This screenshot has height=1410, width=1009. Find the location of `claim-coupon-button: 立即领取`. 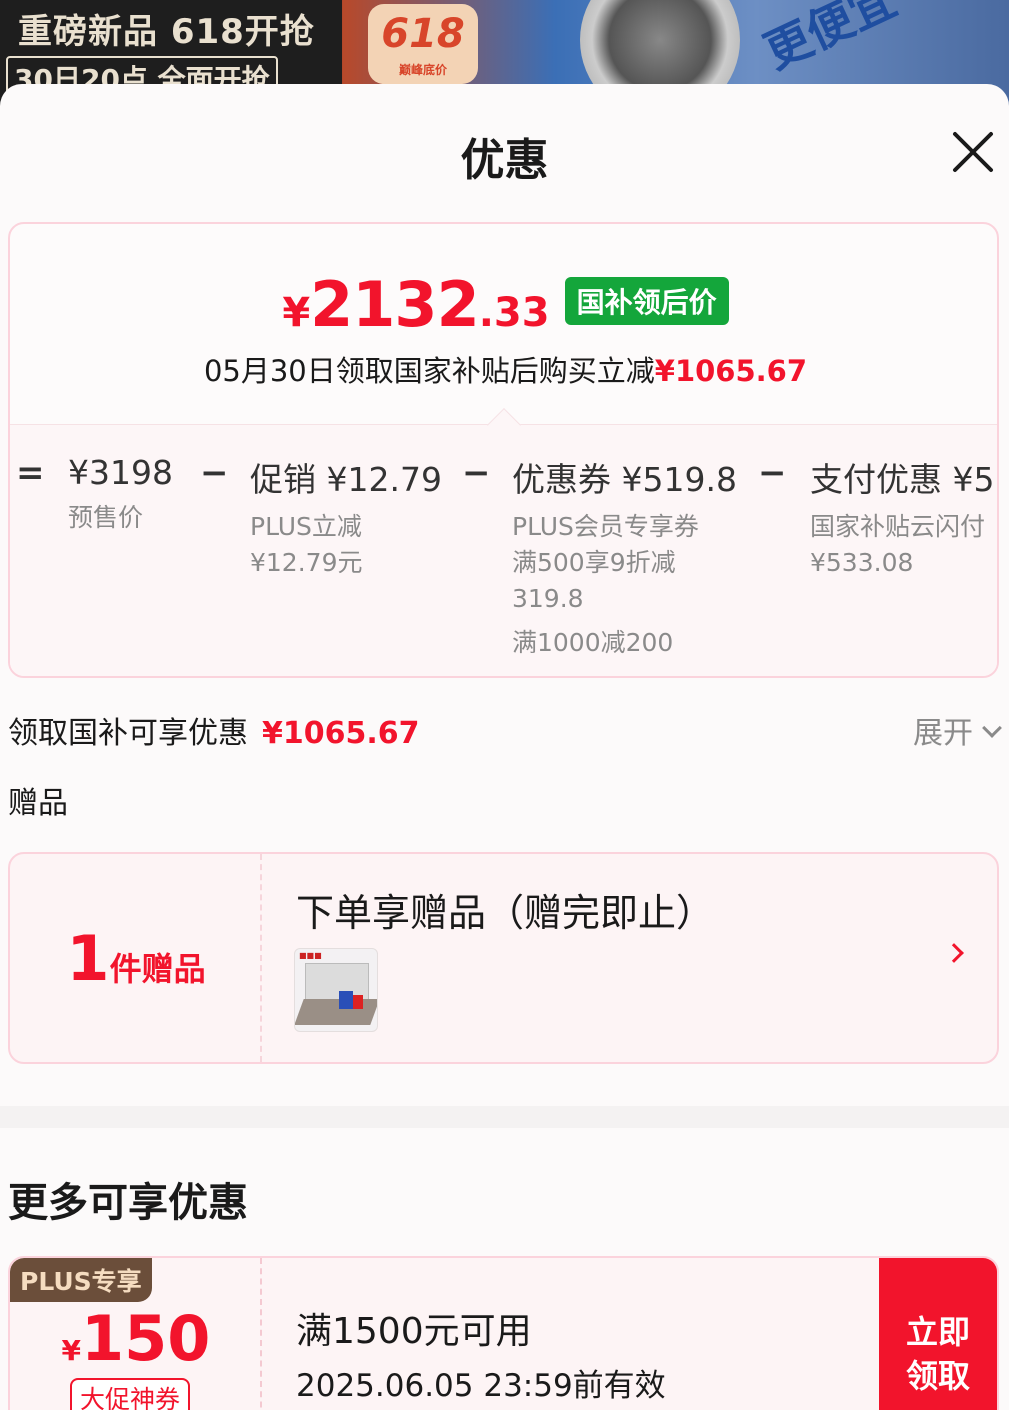

claim-coupon-button: 立即领取 is located at coordinates (938, 1334).